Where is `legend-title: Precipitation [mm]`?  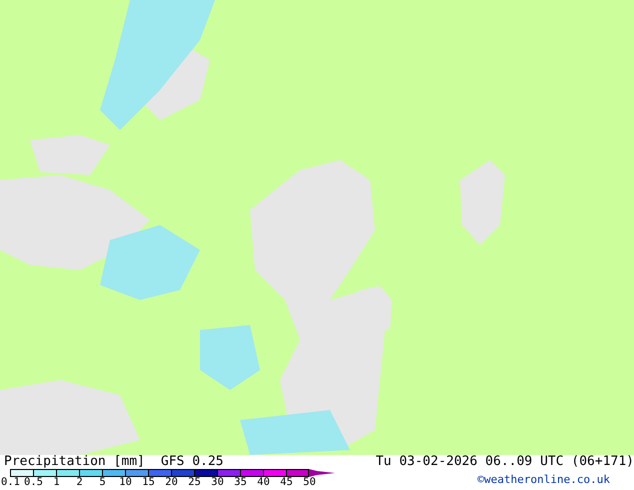 legend-title: Precipitation [mm] is located at coordinates (74, 461).